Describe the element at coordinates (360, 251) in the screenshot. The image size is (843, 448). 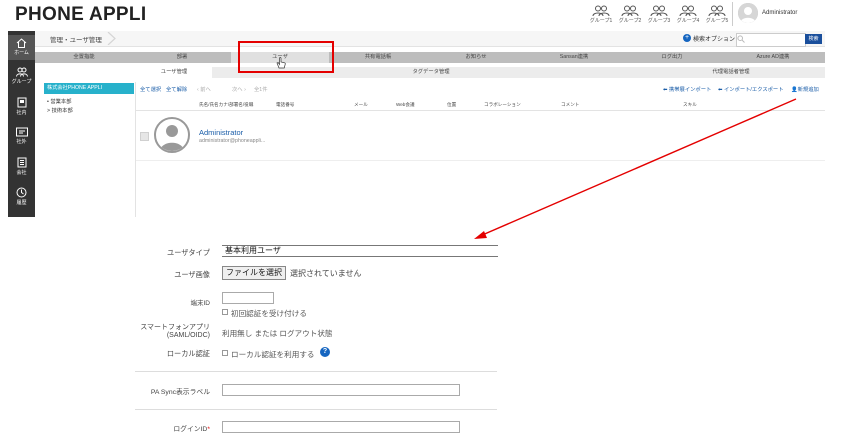
I see `user-type-select: 基本利用ユーザ` at that location.